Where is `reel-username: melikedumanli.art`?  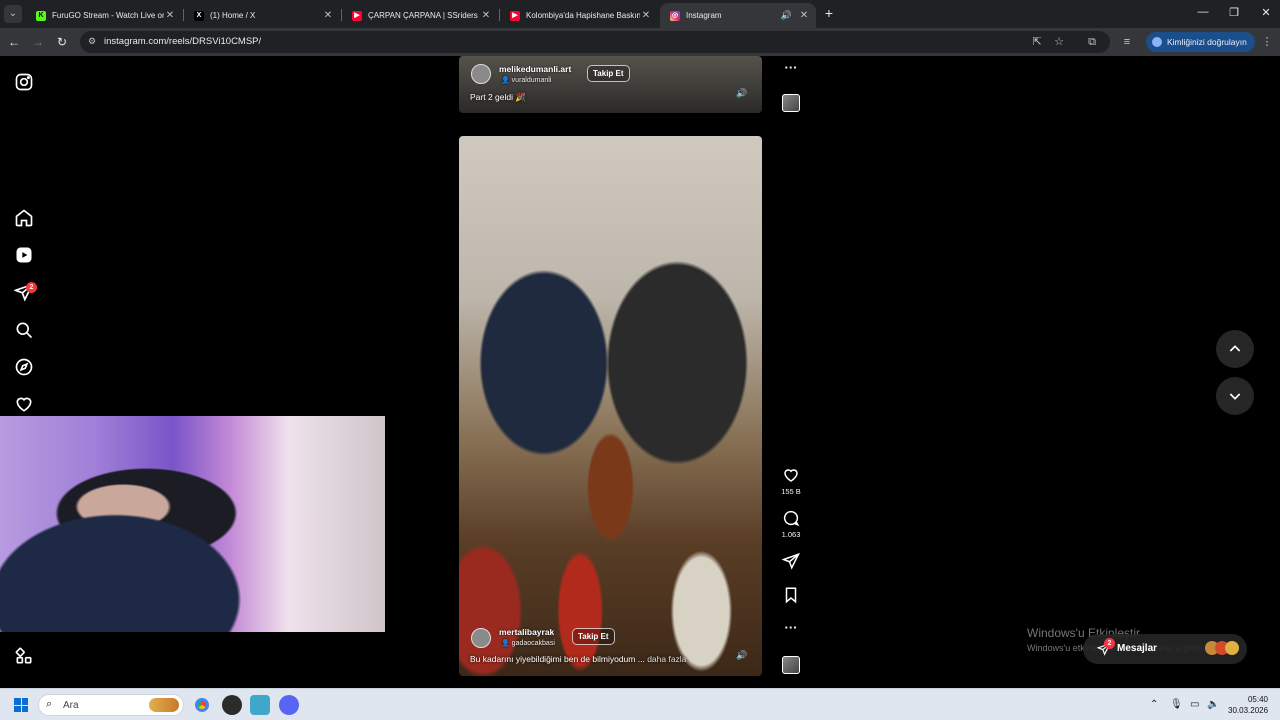
reel-username: melikedumanli.art is located at coordinates (535, 69).